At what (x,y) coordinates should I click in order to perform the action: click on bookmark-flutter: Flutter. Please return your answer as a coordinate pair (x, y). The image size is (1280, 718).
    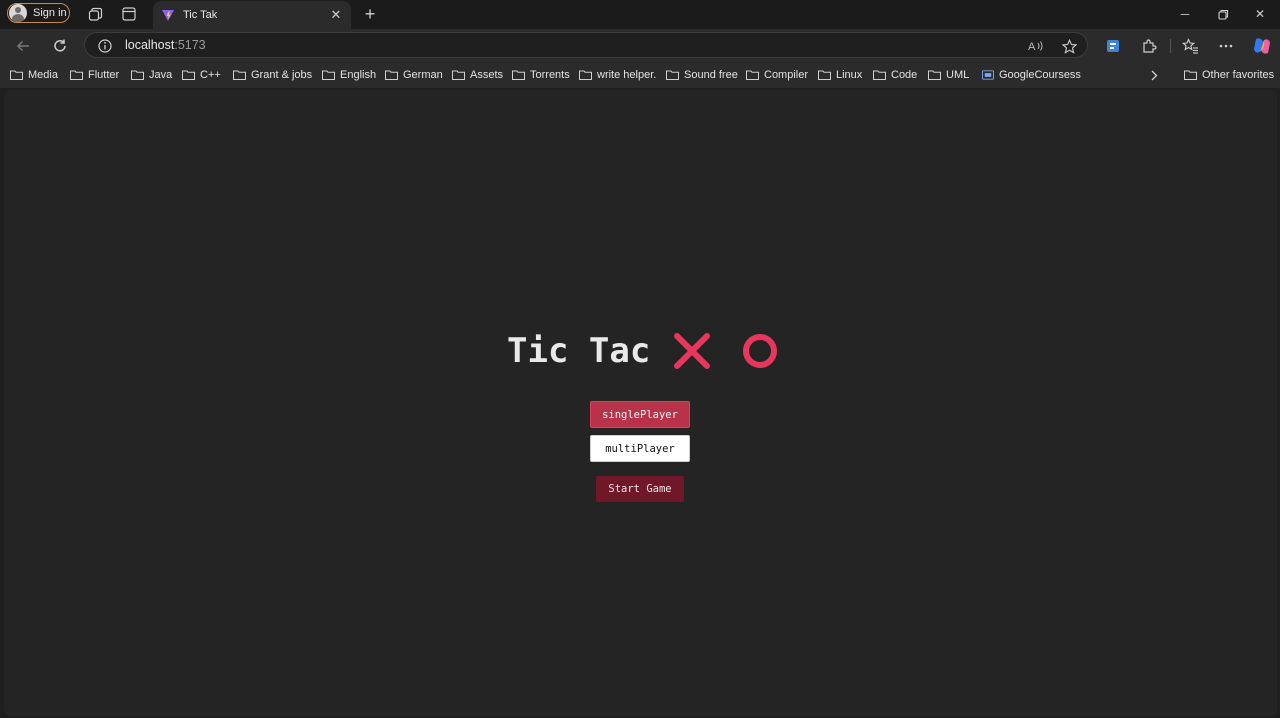
    Looking at the image, I should click on (94, 75).